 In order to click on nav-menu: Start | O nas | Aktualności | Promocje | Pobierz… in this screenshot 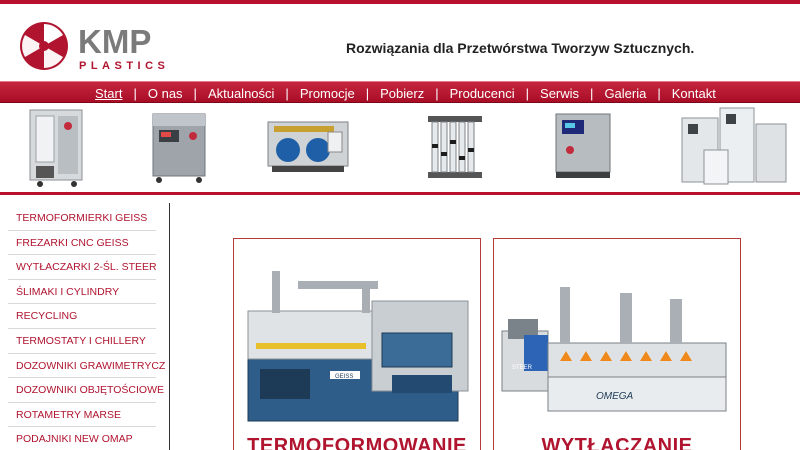, I will do `click(405, 93)`.